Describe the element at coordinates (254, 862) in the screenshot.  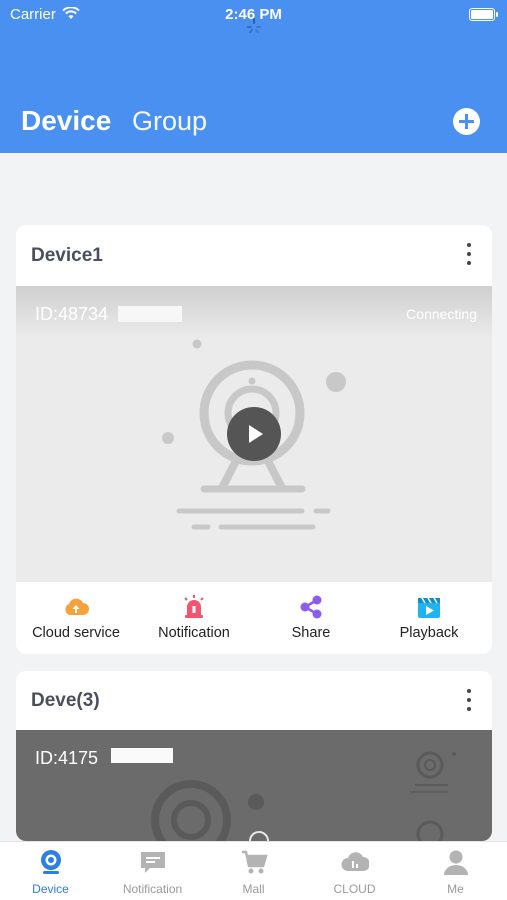
I see `cart-icon` at that location.